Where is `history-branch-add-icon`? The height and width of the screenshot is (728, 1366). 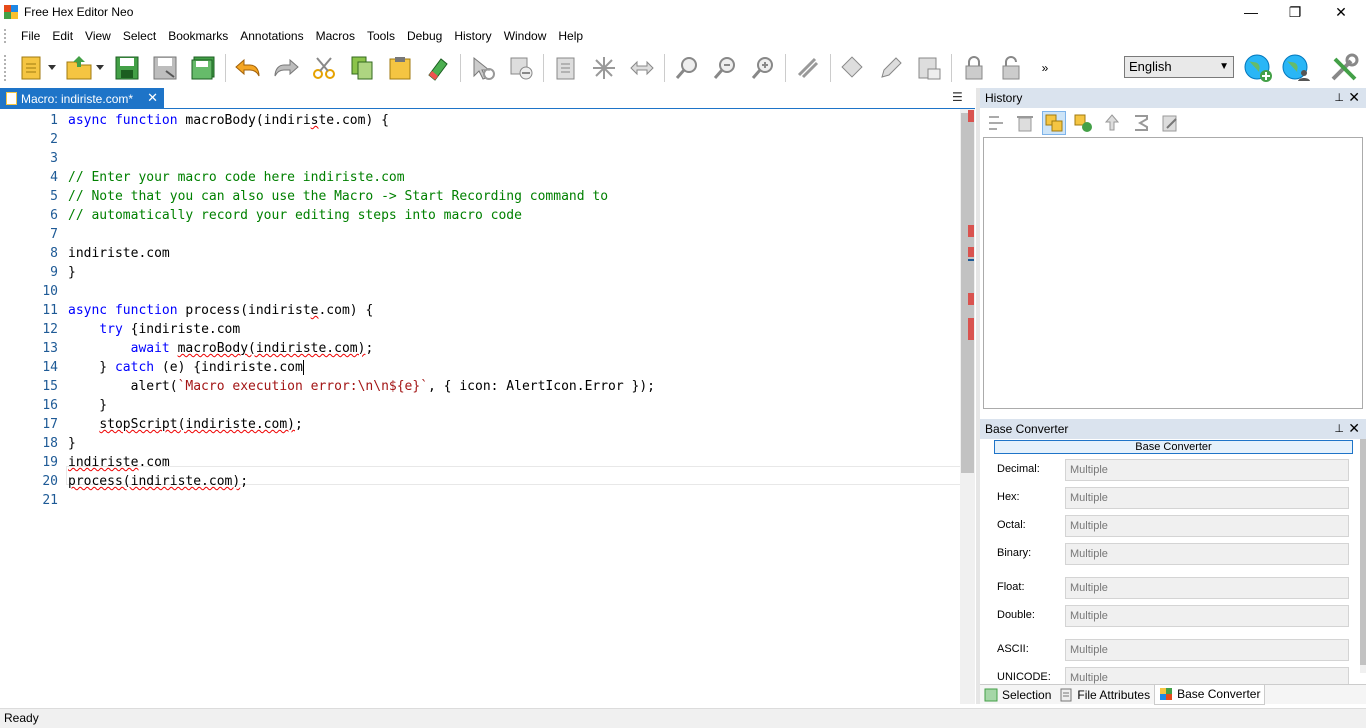
history-branch-add-icon is located at coordinates (1083, 123).